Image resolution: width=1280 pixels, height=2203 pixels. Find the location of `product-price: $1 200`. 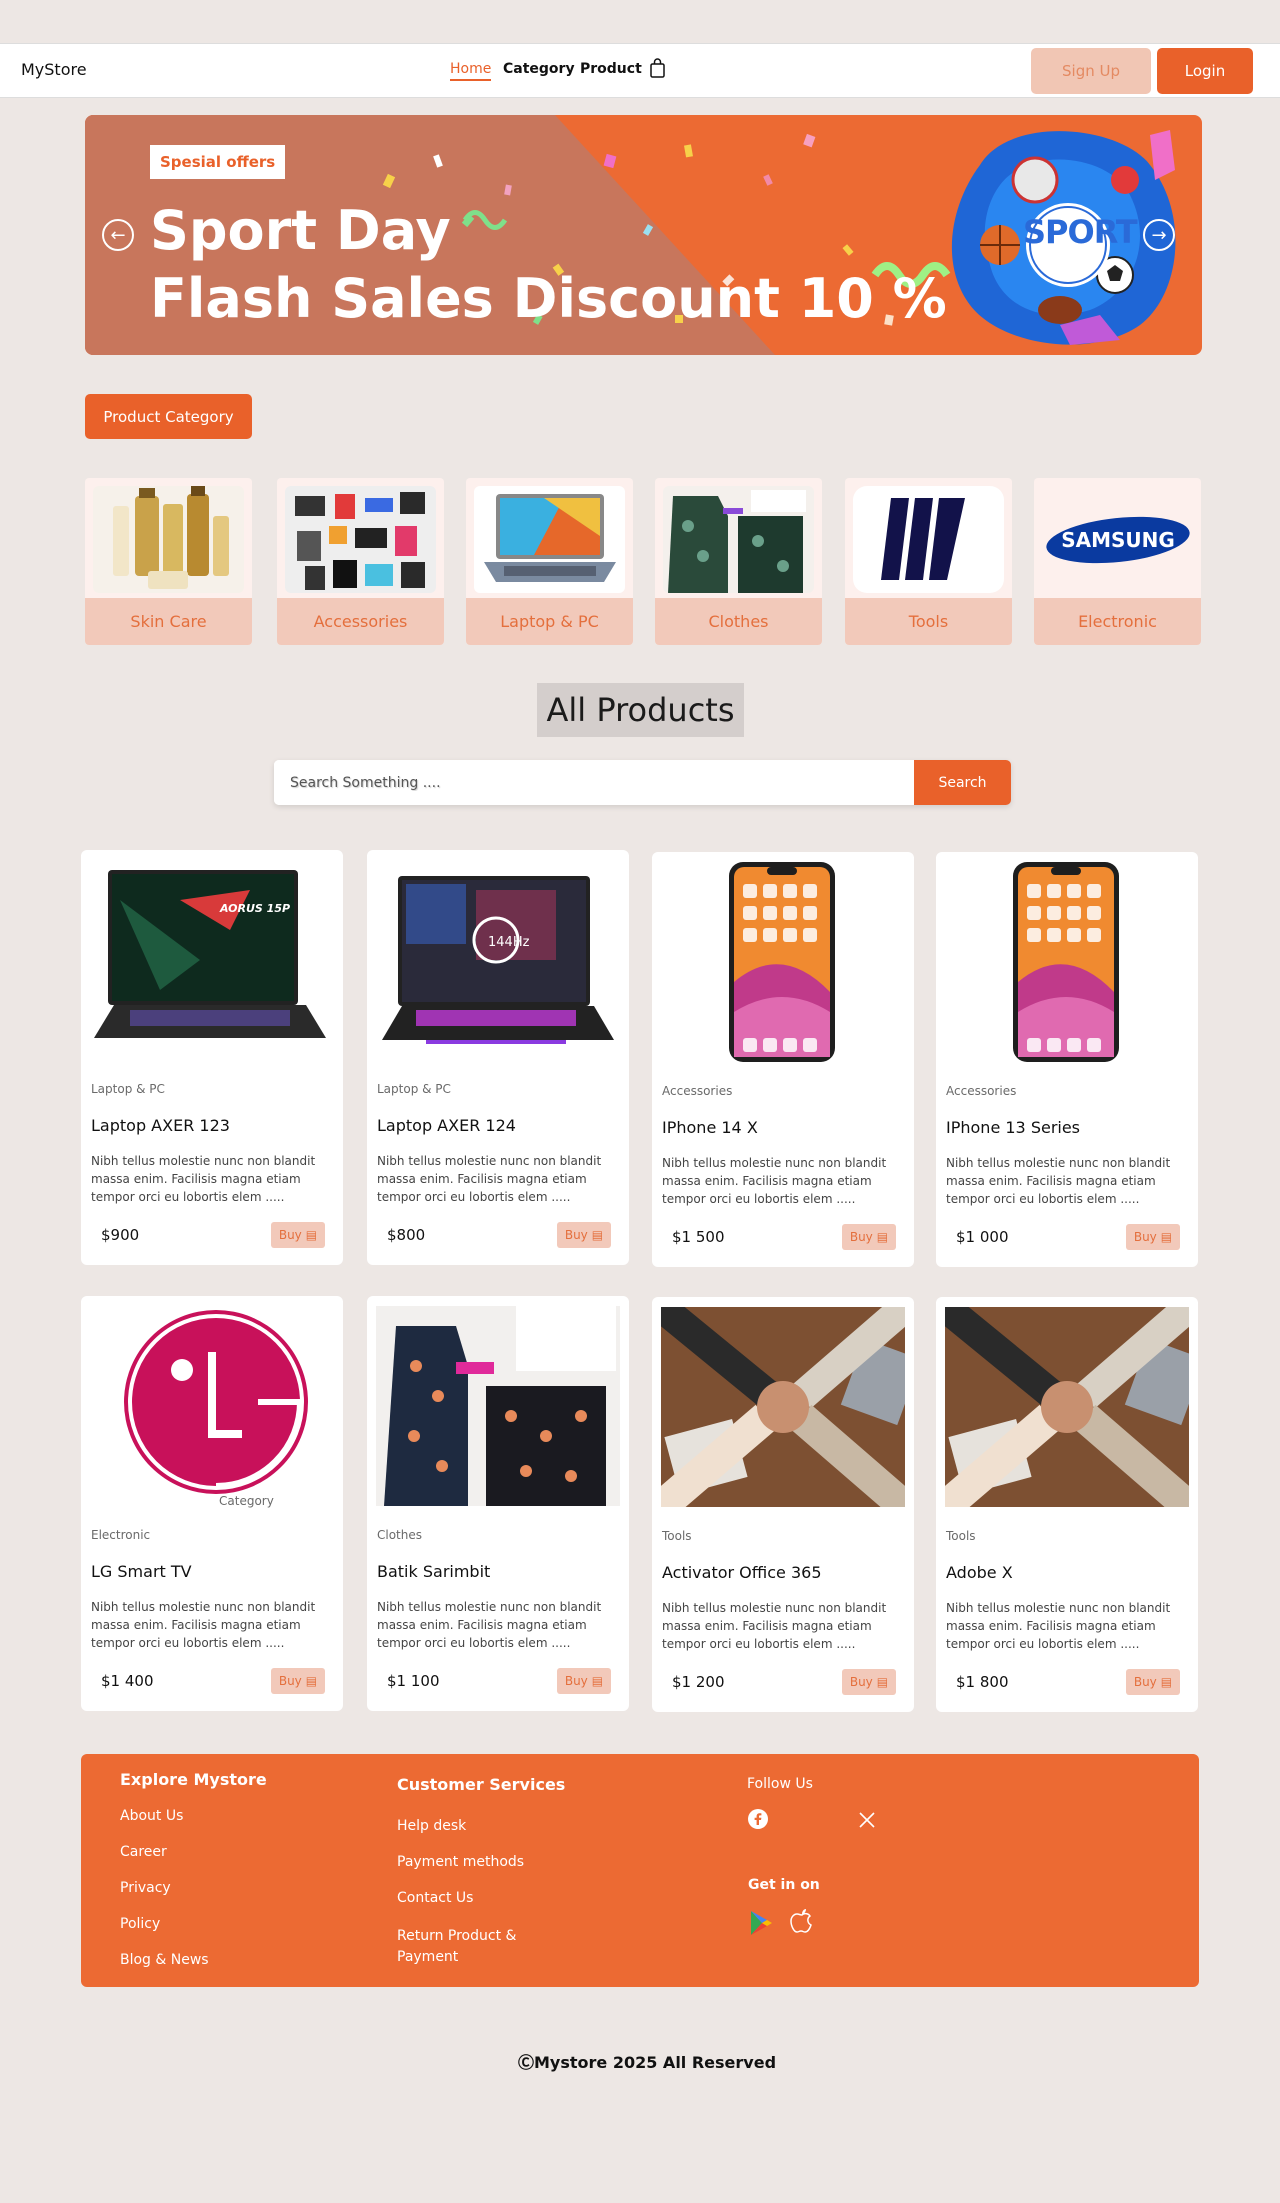

product-price: $1 200 is located at coordinates (698, 1682).